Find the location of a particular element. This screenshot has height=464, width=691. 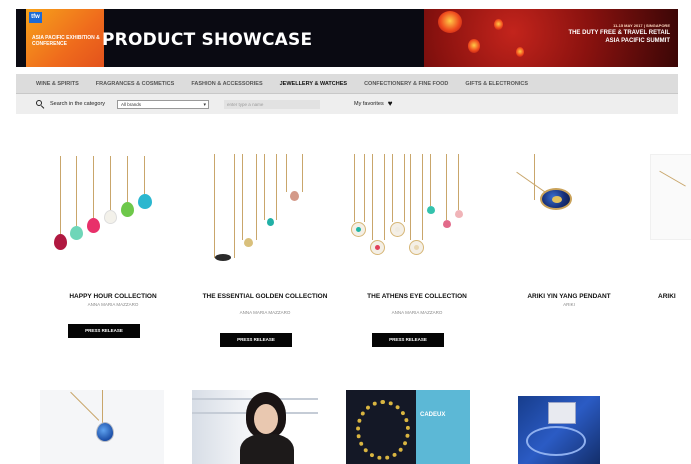

heart-icon: ♥ is located at coordinates (390, 104).